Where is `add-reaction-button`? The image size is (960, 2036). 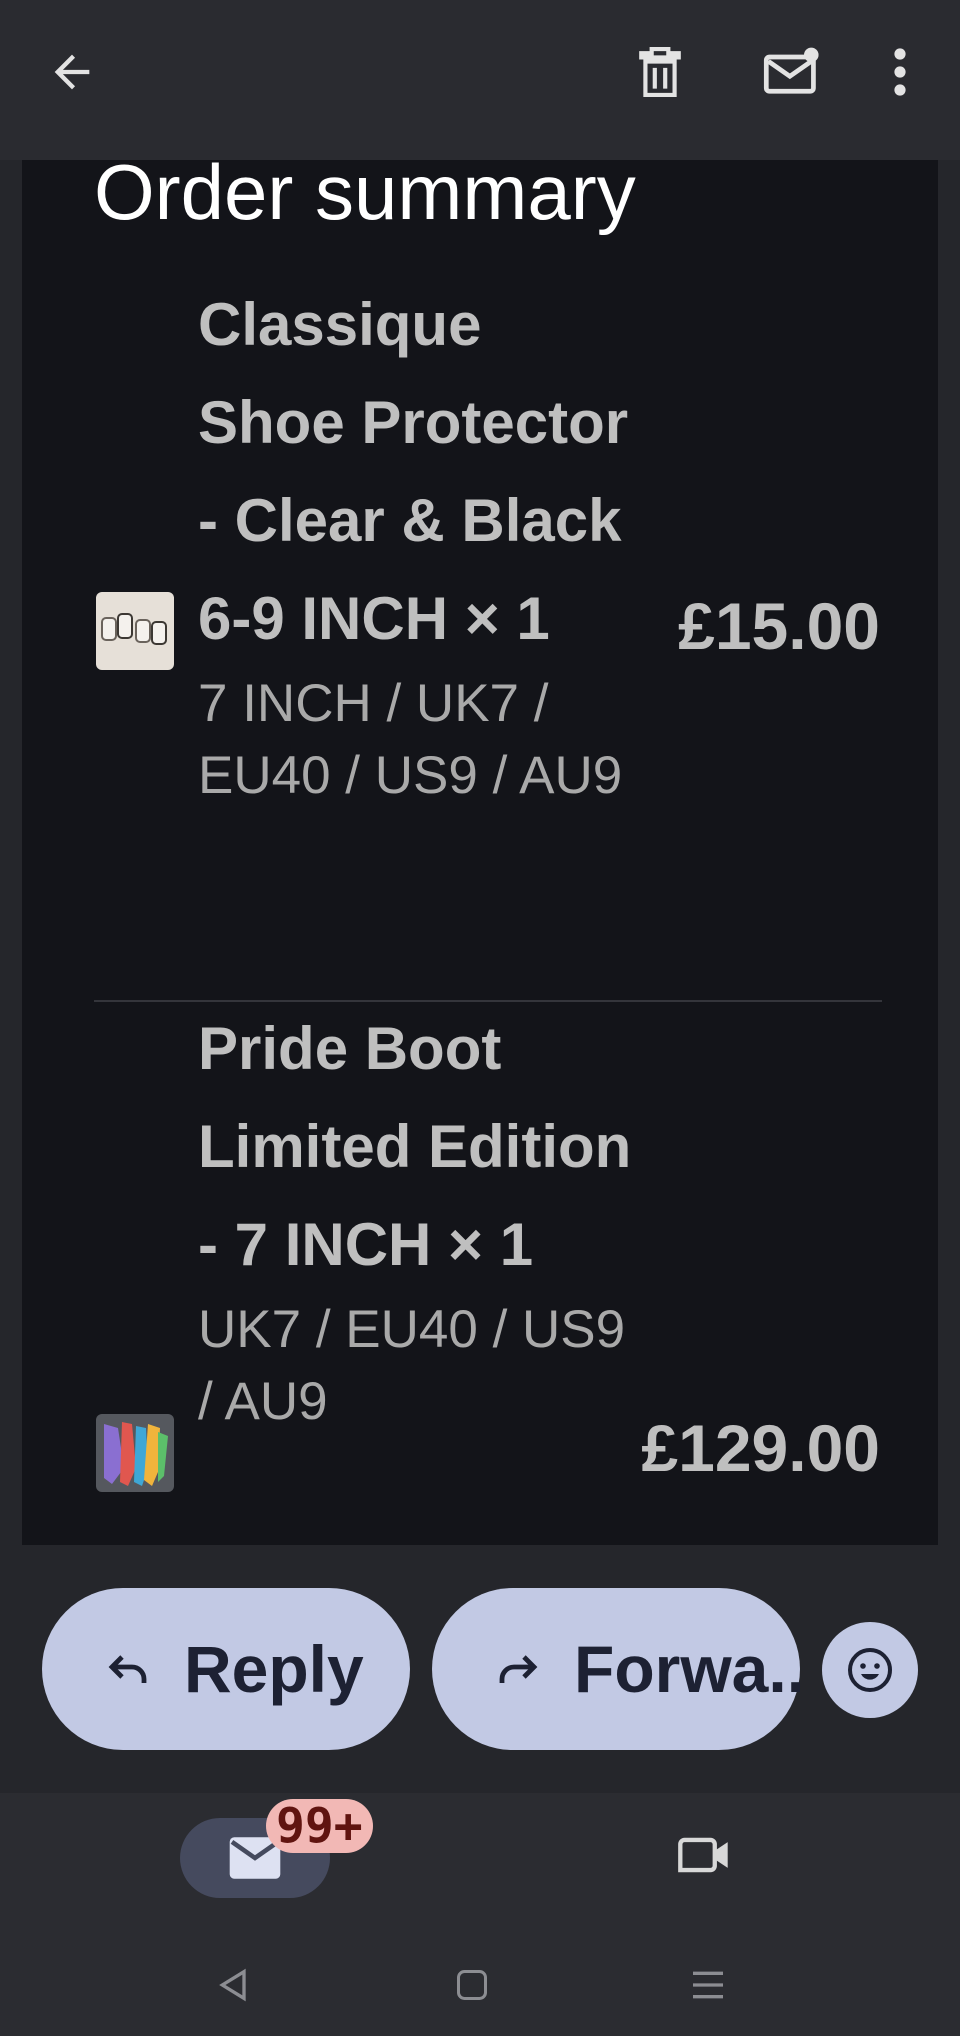 add-reaction-button is located at coordinates (870, 1670).